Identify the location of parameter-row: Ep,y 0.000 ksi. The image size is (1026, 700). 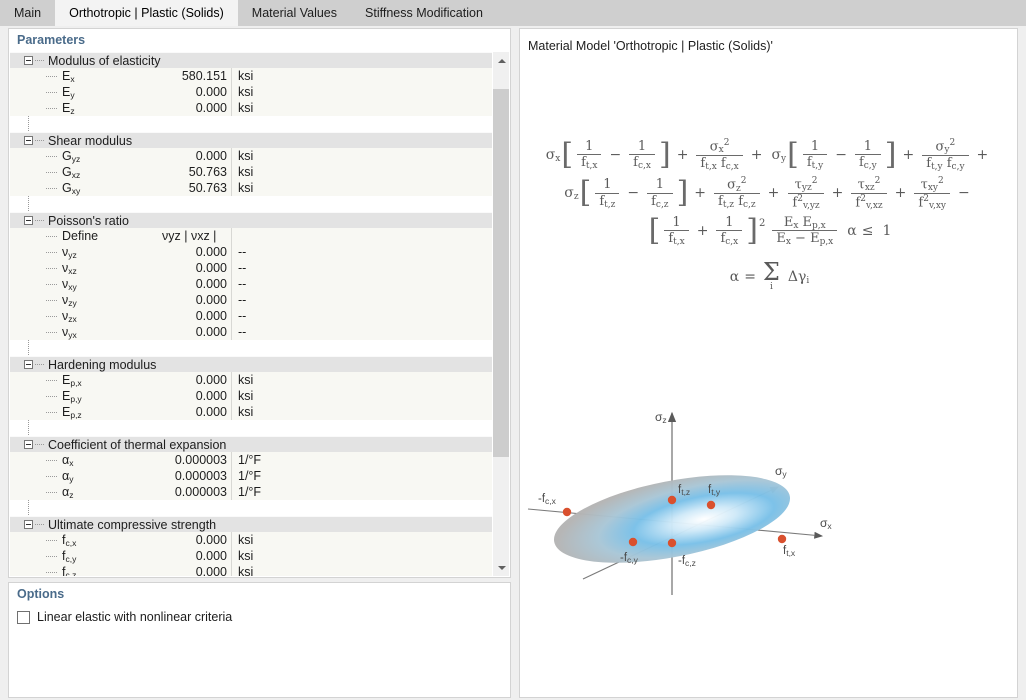
(251, 396).